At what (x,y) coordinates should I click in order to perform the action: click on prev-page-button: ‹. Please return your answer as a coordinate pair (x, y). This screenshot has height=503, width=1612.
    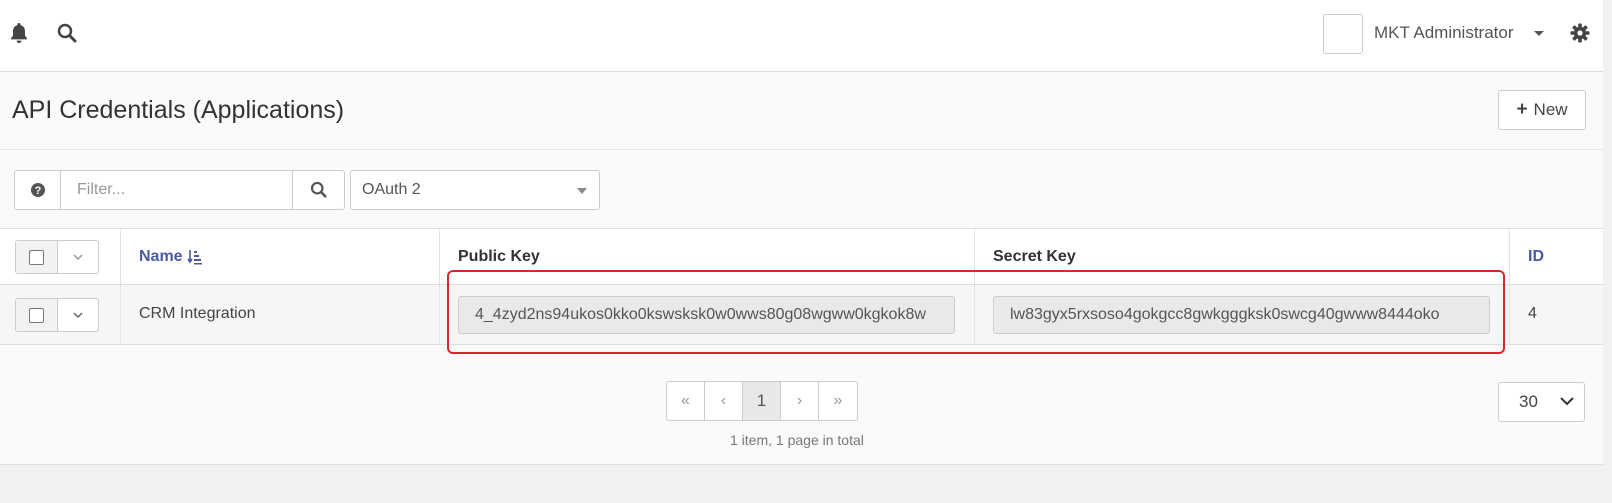
    Looking at the image, I should click on (724, 401).